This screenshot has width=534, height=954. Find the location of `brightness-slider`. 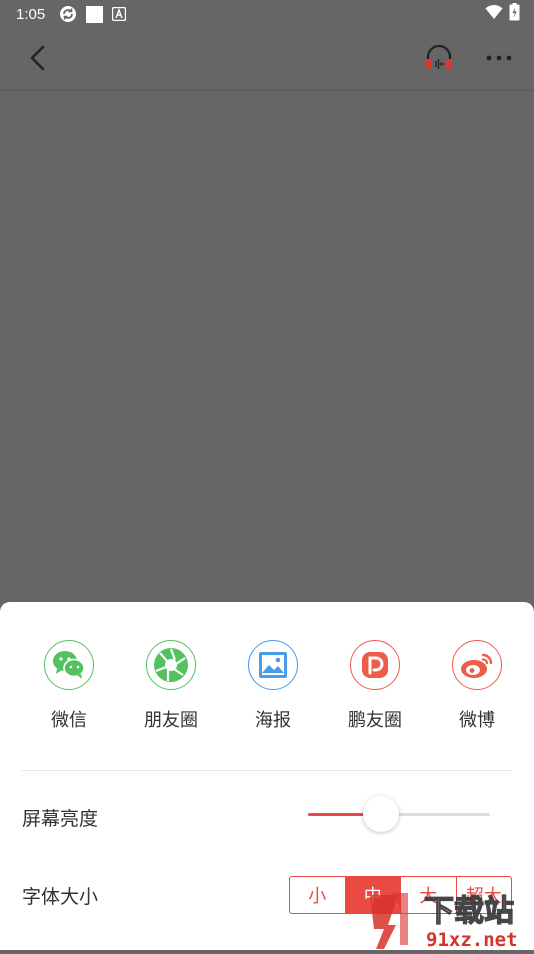

brightness-slider is located at coordinates (399, 814).